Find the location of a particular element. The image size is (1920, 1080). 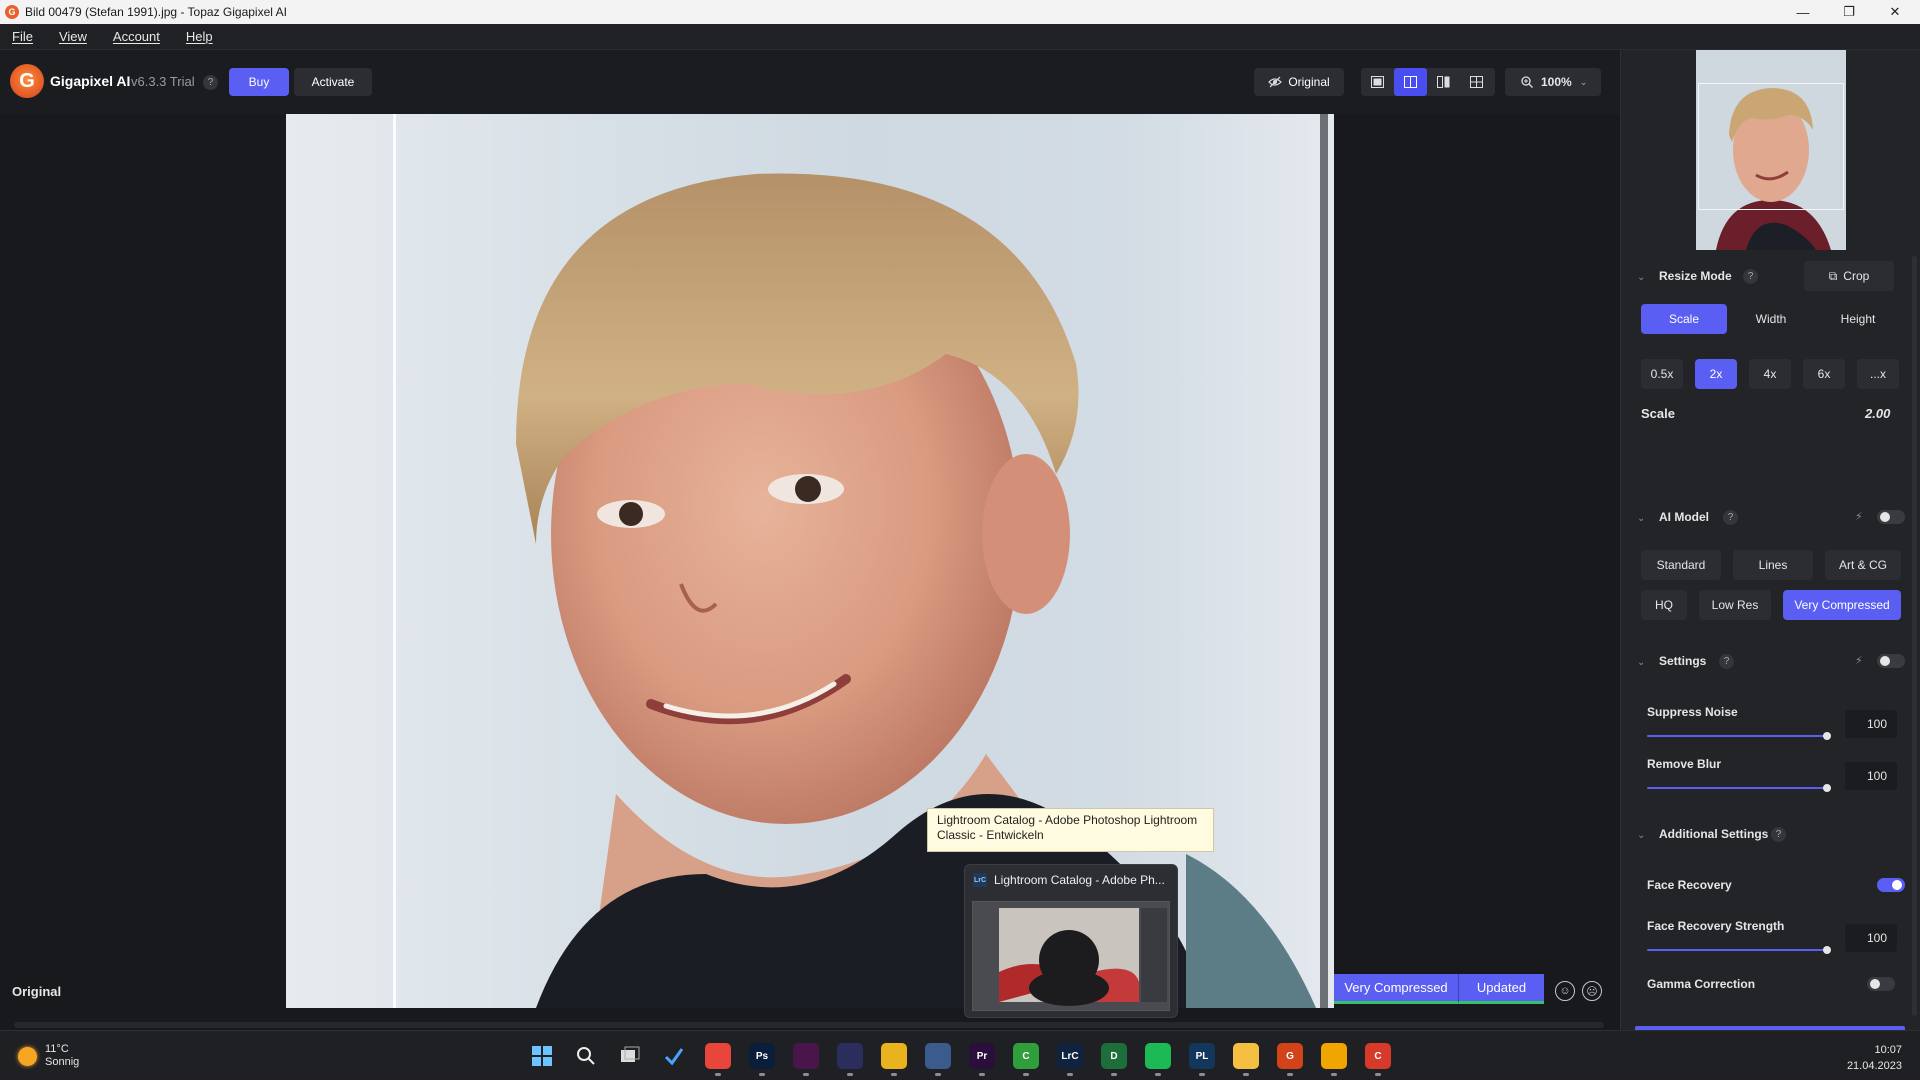

face-recovery-toggle is located at coordinates (1891, 885).